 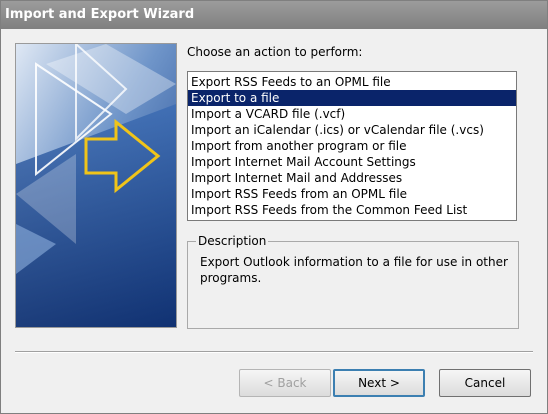 What do you see at coordinates (100, 14) in the screenshot?
I see `window-title: Import and Export Wizard` at bounding box center [100, 14].